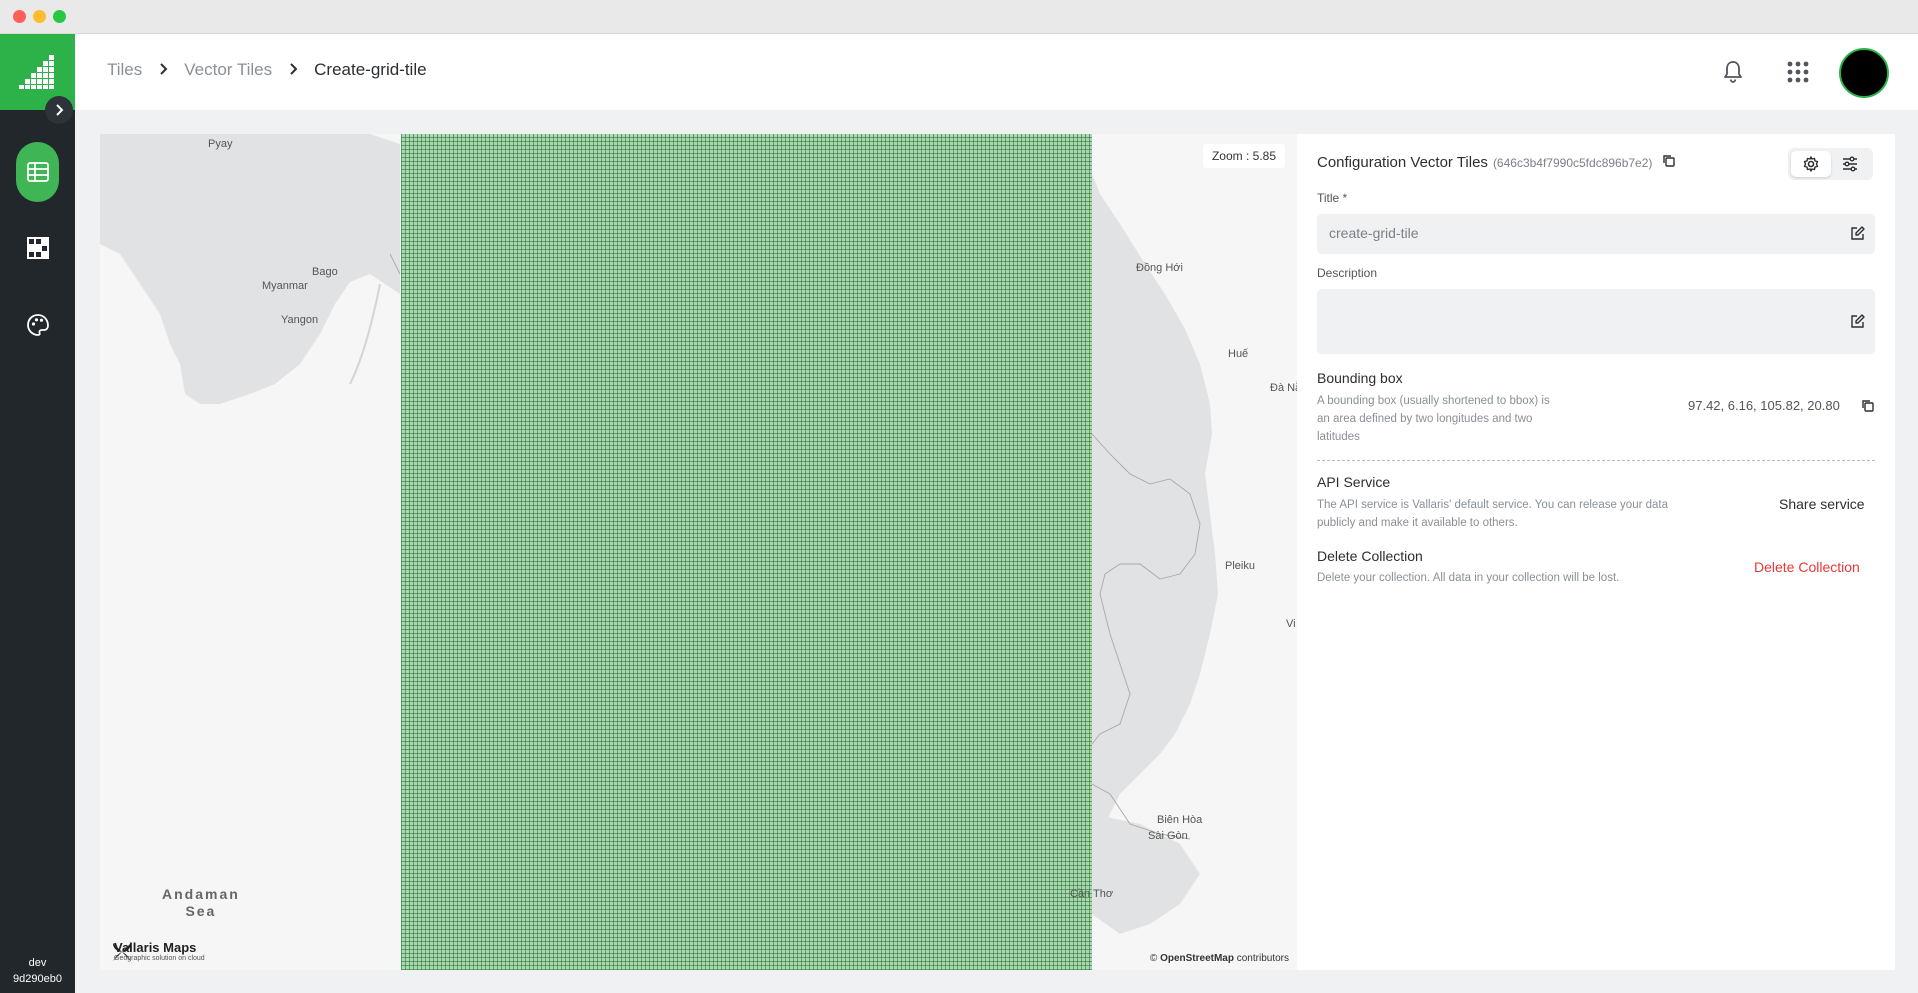 This screenshot has height=993, width=1918. What do you see at coordinates (1291, 624) in the screenshot?
I see `map-label: Vi` at bounding box center [1291, 624].